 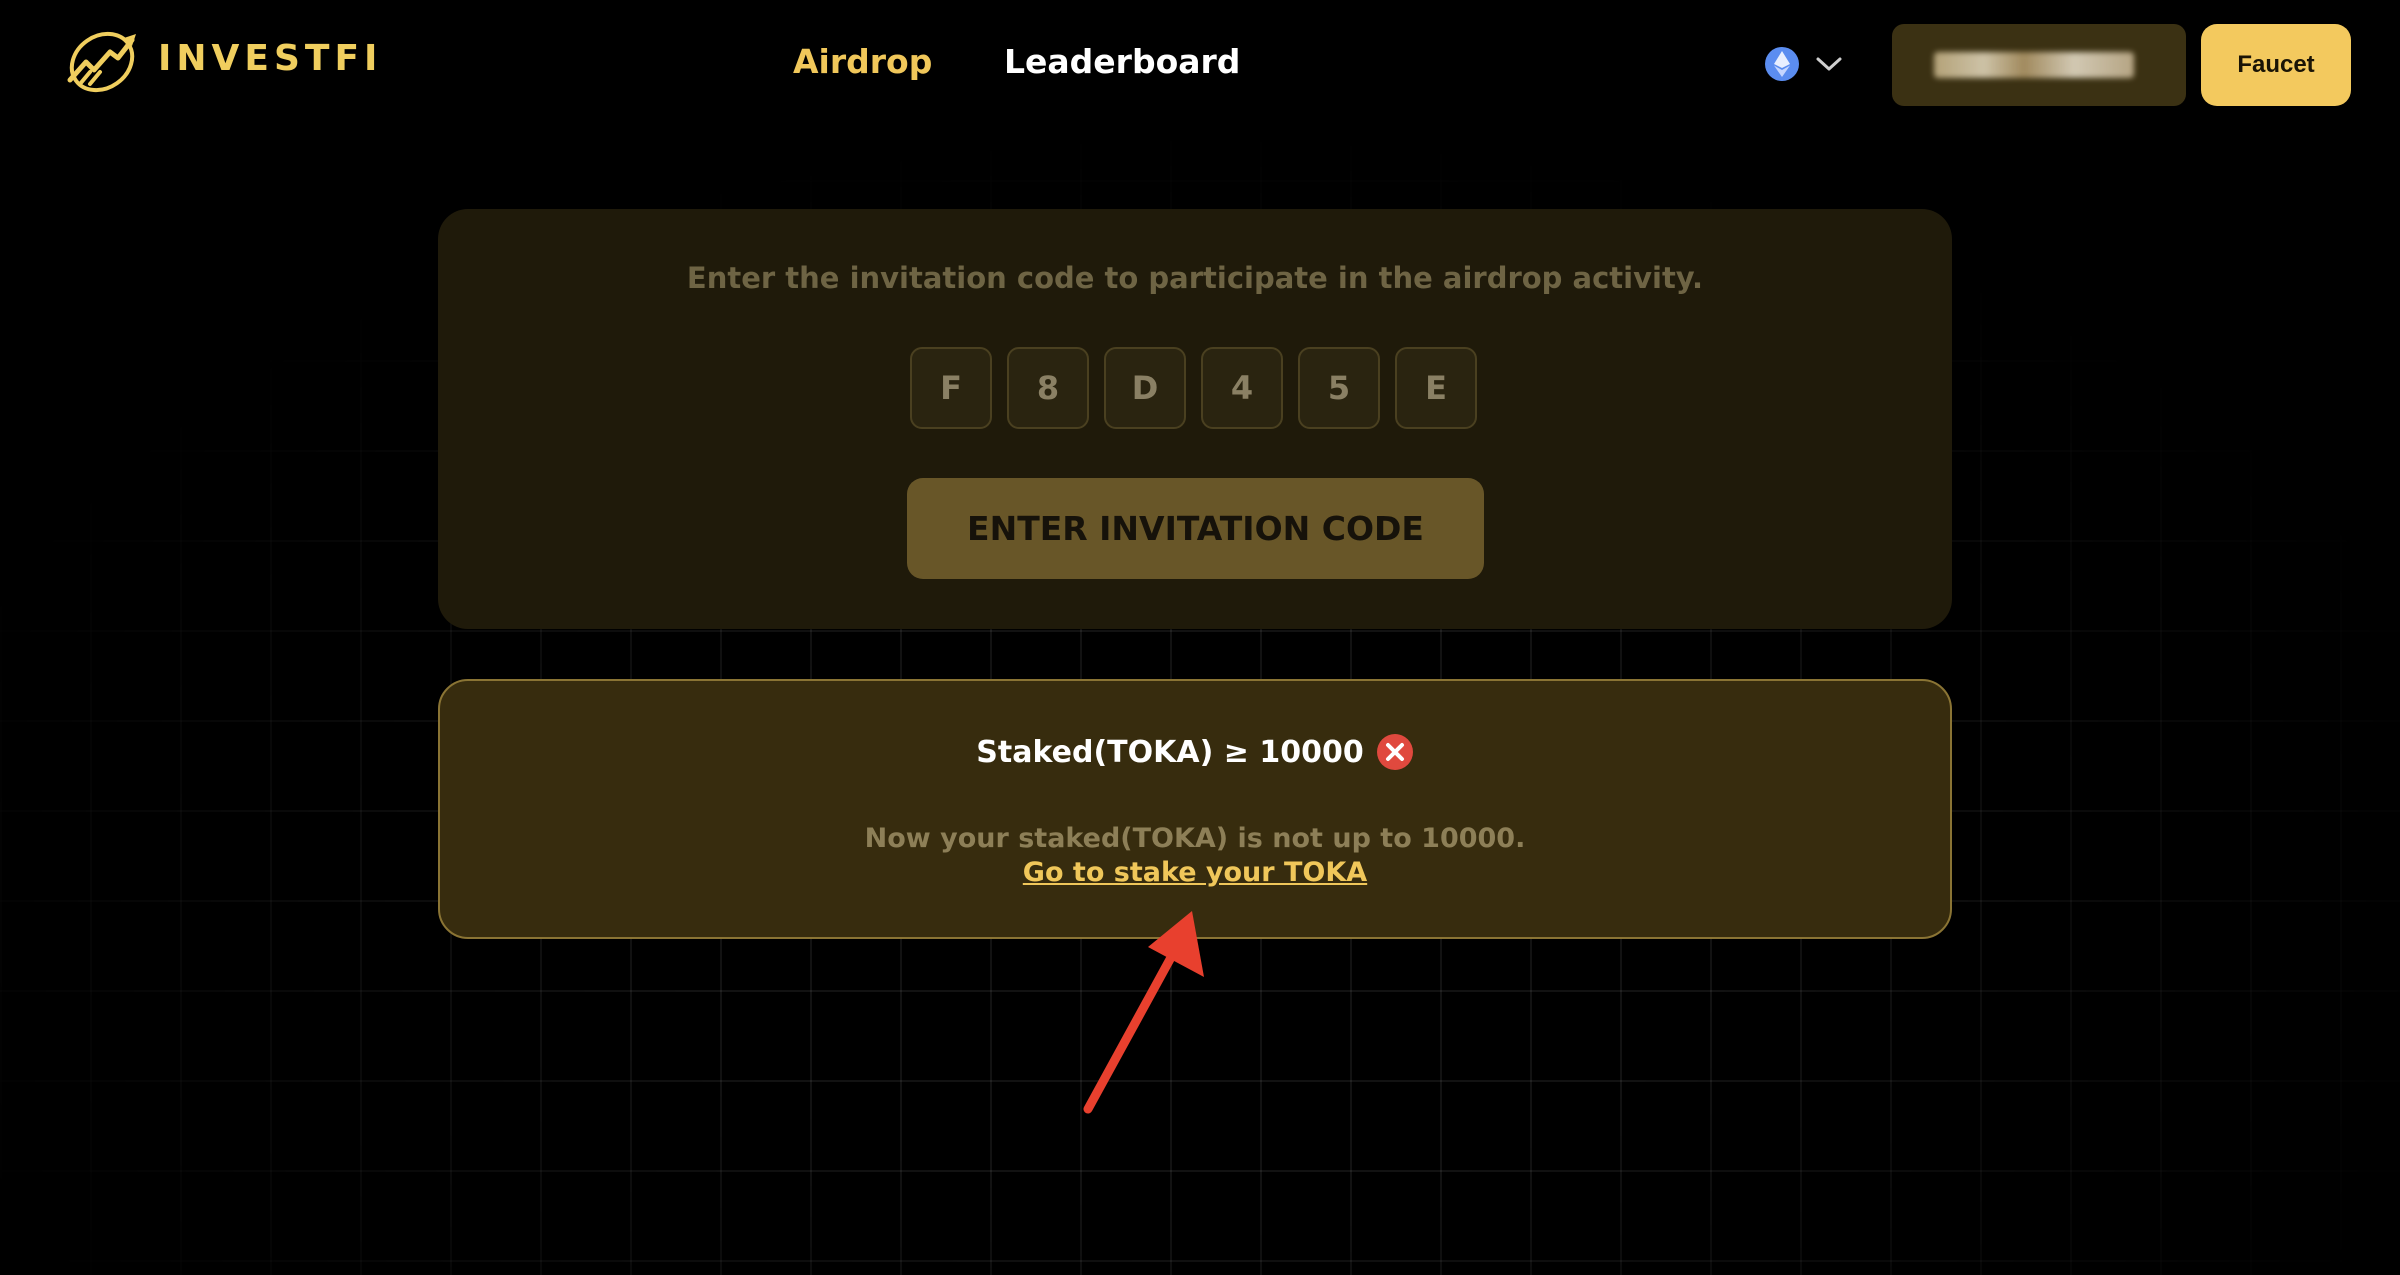 I want to click on requirement-title: Staked(TOKA) ≥ 10000, so click(x=1170, y=752).